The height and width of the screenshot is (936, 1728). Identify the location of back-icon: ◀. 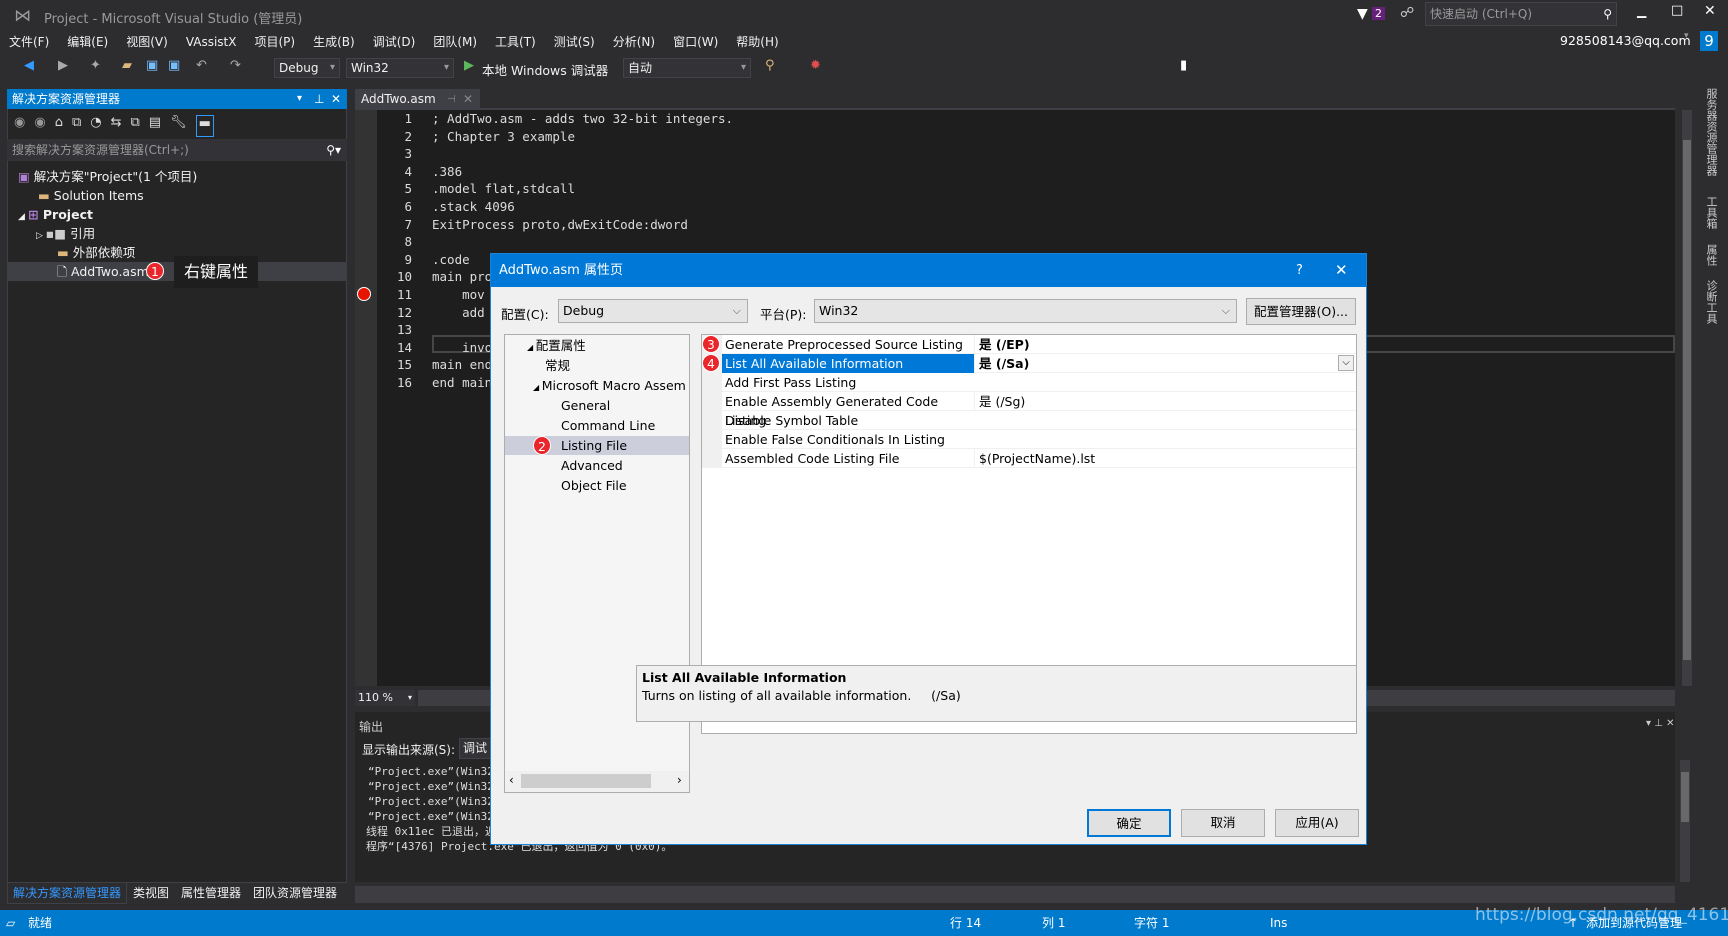
(29, 65).